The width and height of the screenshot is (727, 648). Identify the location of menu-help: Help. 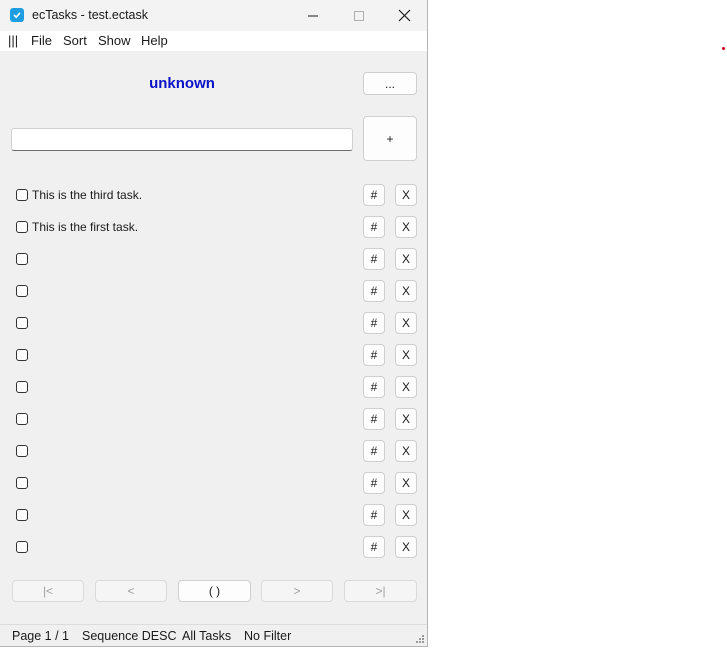
(154, 40).